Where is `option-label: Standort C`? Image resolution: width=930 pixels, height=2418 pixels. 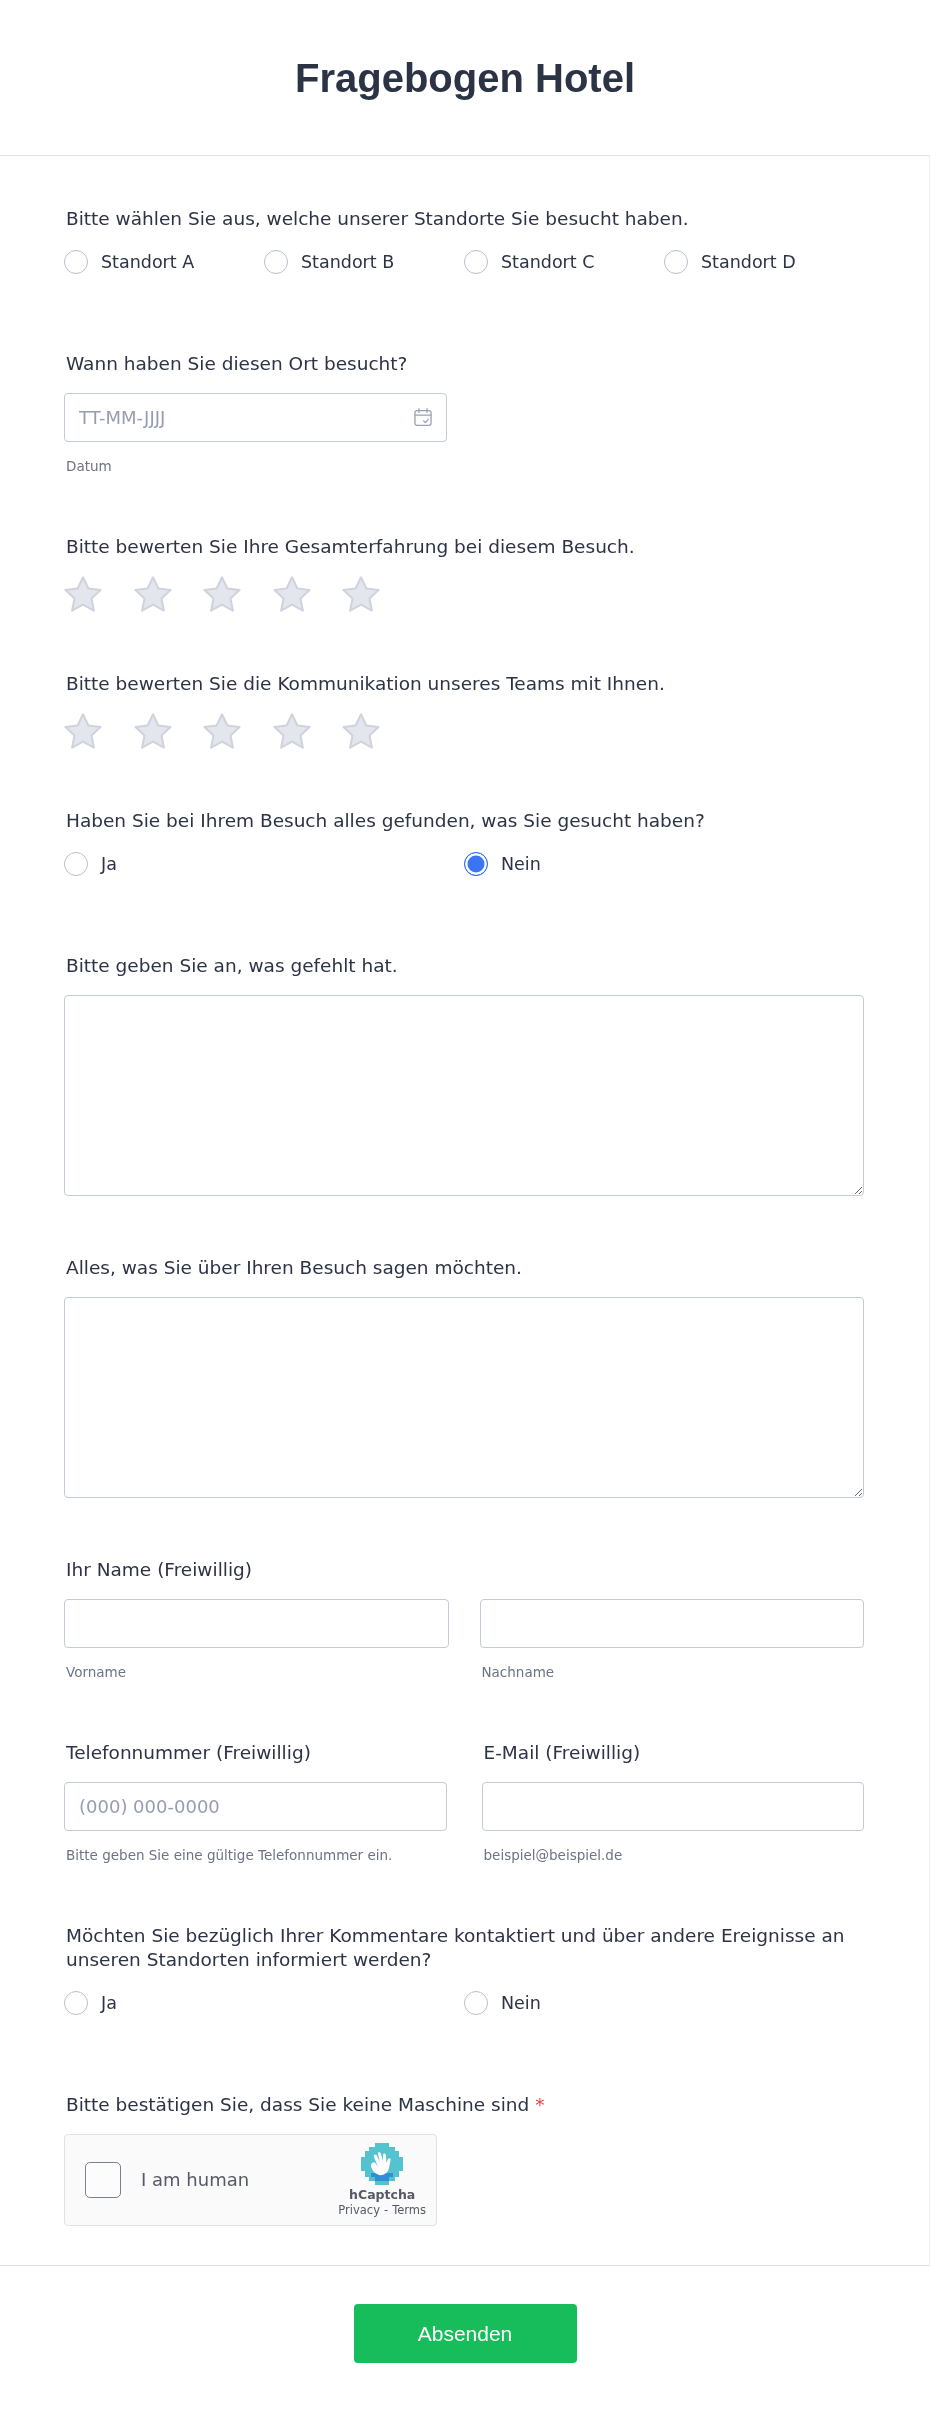
option-label: Standort C is located at coordinates (548, 262).